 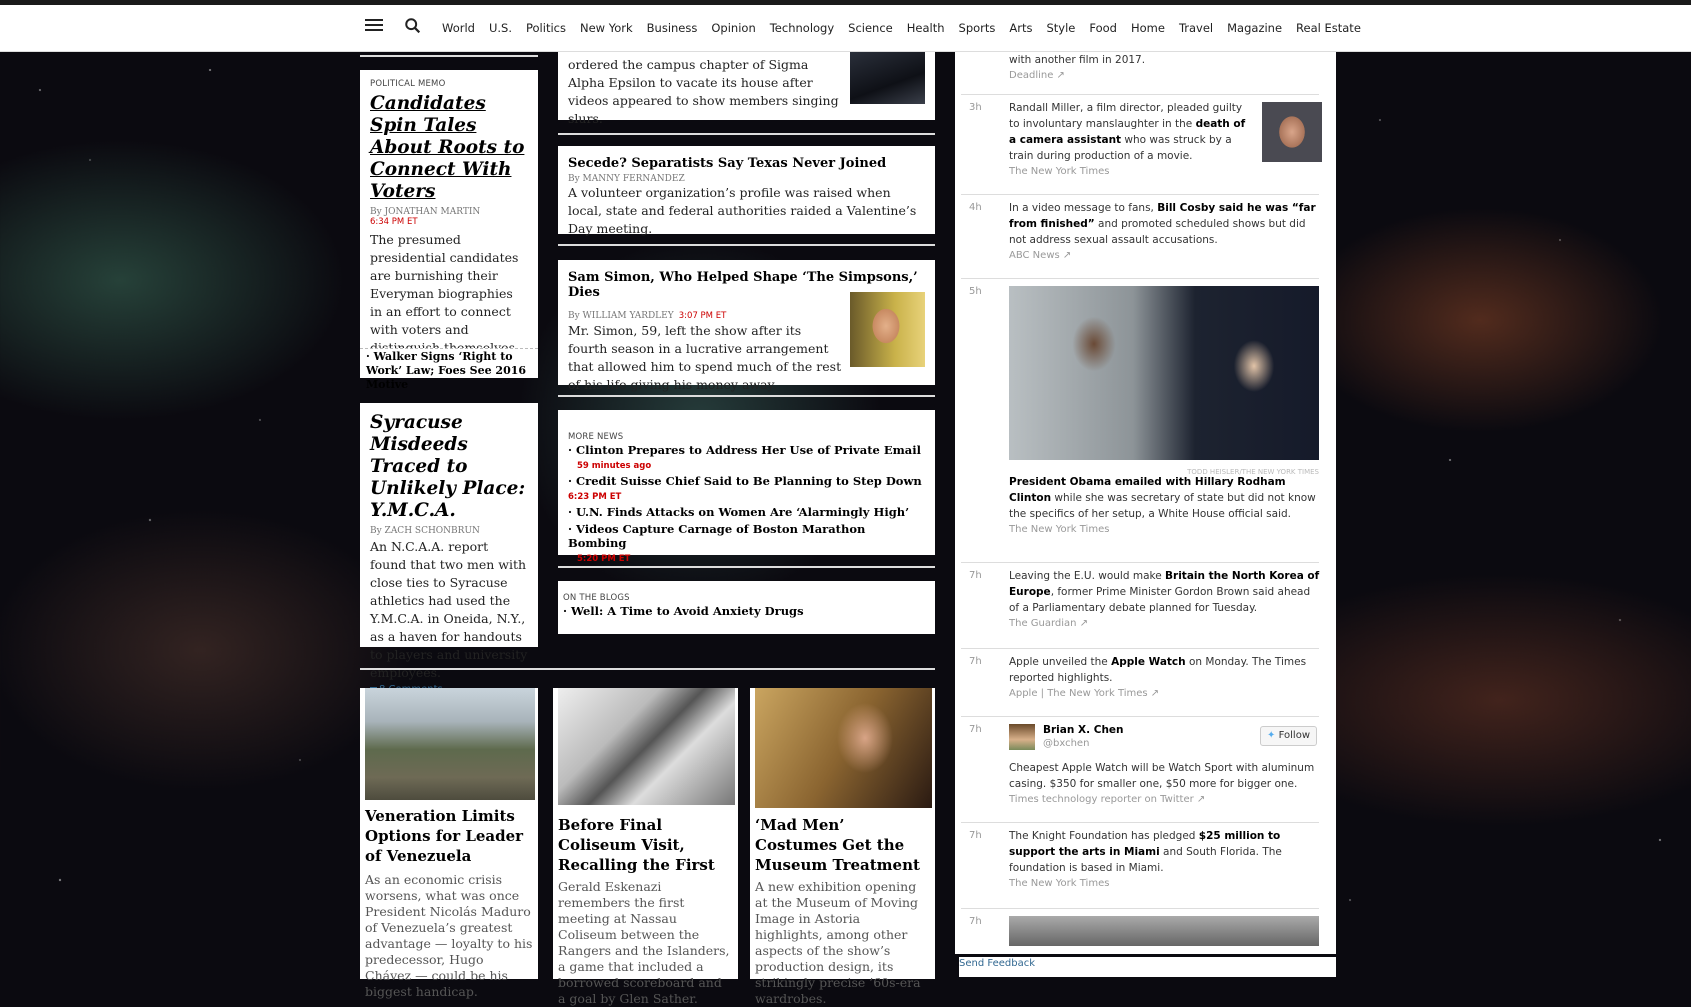 What do you see at coordinates (702, 316) in the screenshot?
I see `story-timestamp: 3:07 PM ET` at bounding box center [702, 316].